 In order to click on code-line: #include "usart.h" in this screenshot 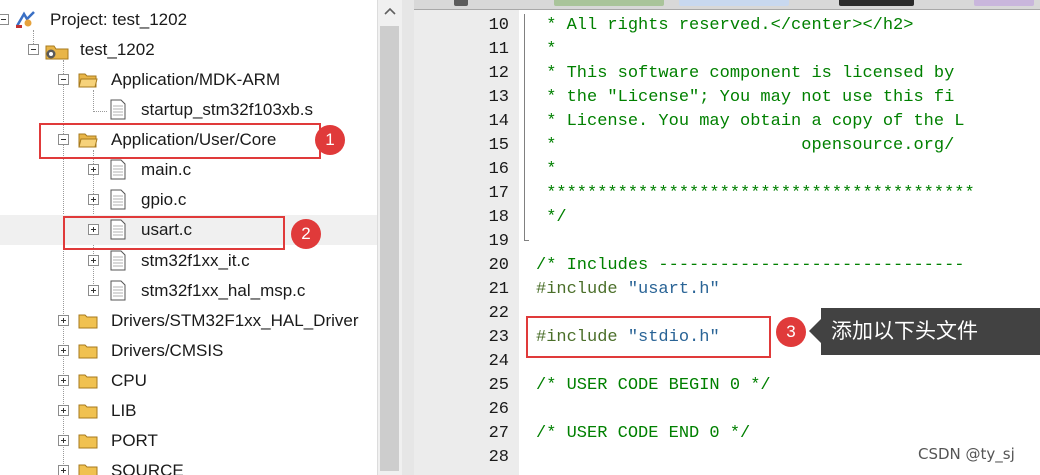, I will do `click(628, 290)`.